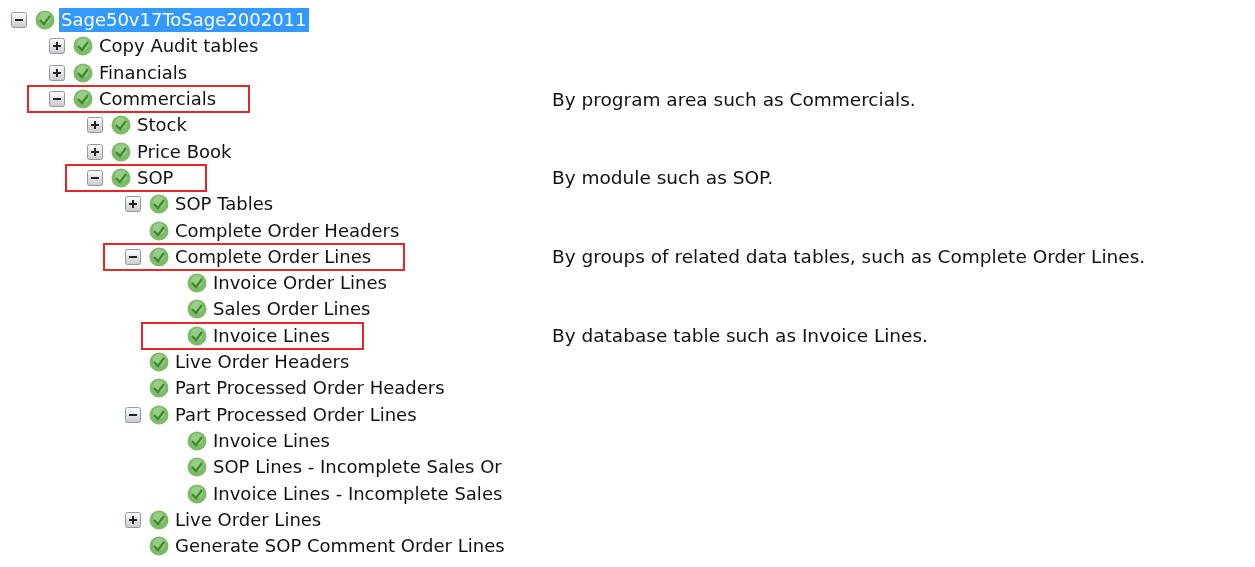 This screenshot has width=1255, height=567. Describe the element at coordinates (310, 388) in the screenshot. I see `tree-item: Part Processed Order Headers` at that location.